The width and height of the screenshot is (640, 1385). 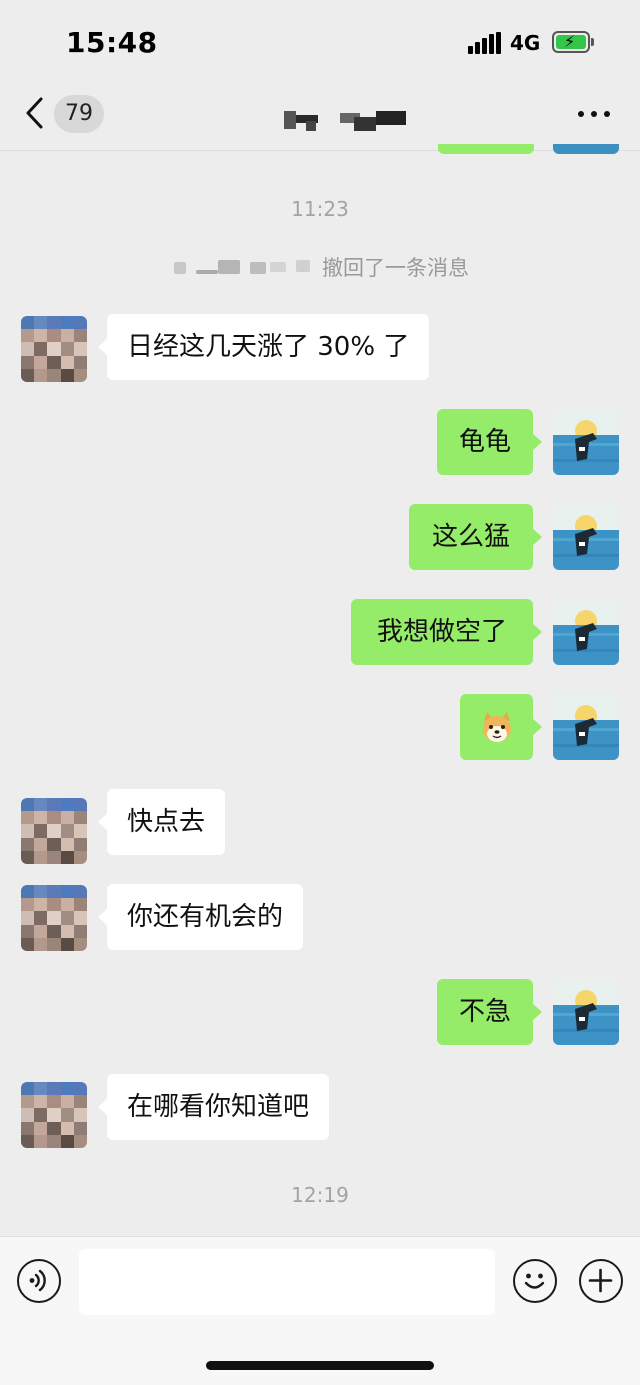 What do you see at coordinates (345, 120) in the screenshot?
I see `chat-title-obscured` at bounding box center [345, 120].